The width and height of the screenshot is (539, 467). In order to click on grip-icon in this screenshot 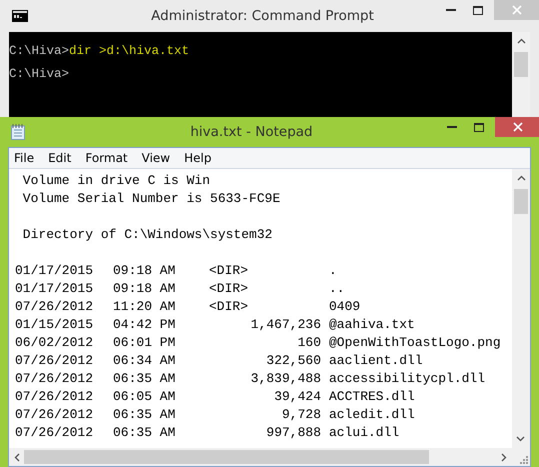, I will do `click(524, 460)`.